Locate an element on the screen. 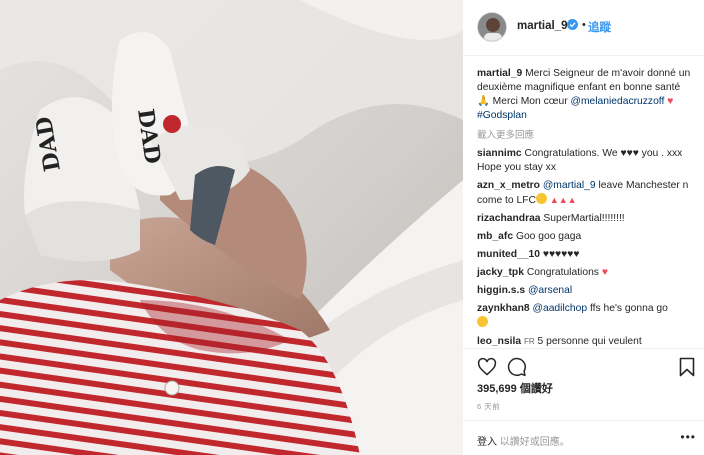 This screenshot has width=704, height=455. caption-mention: @melaniedacruzzoff is located at coordinates (618, 101).